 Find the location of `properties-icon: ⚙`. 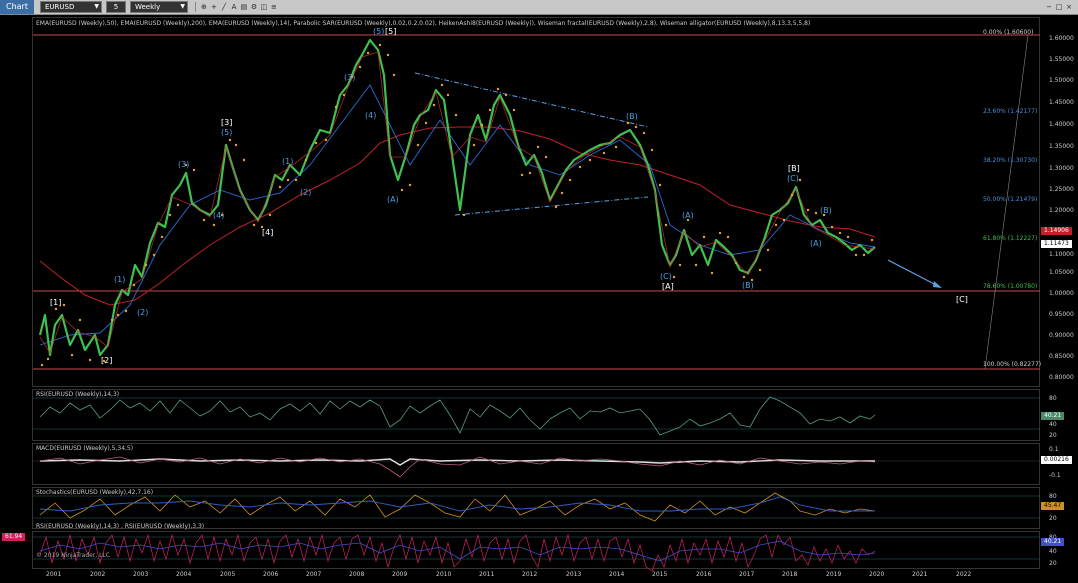

properties-icon: ⚙ is located at coordinates (254, 7).